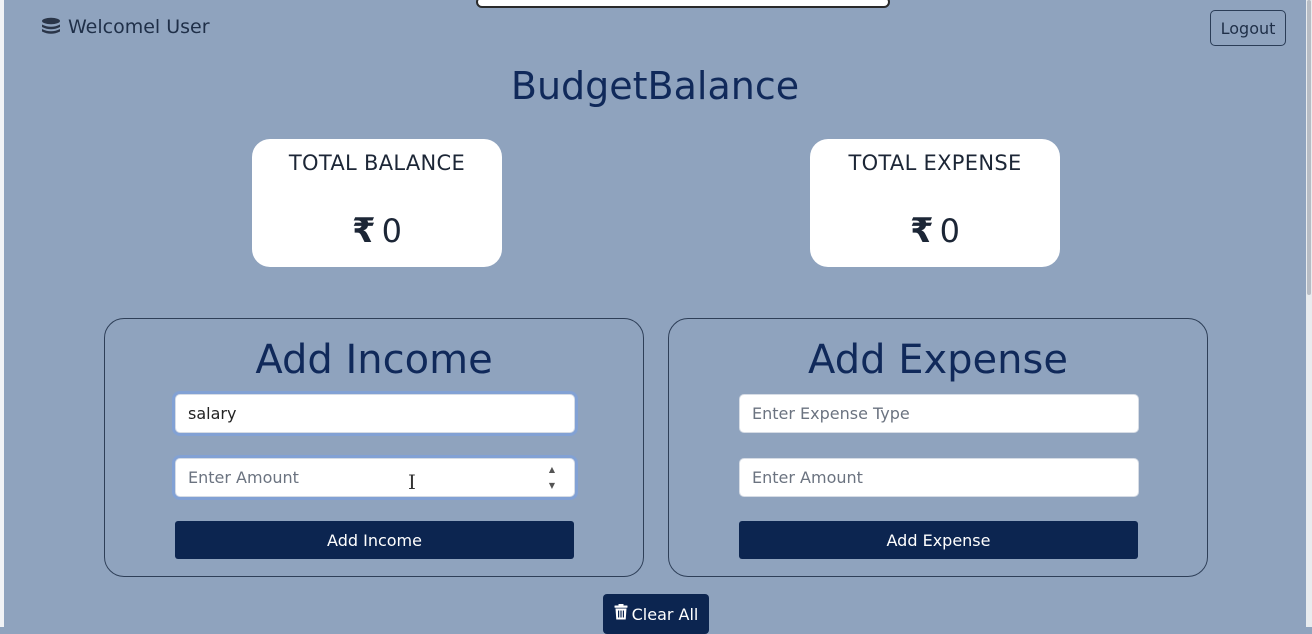 The width and height of the screenshot is (1312, 634). I want to click on page-title: BudgetBalance, so click(655, 86).